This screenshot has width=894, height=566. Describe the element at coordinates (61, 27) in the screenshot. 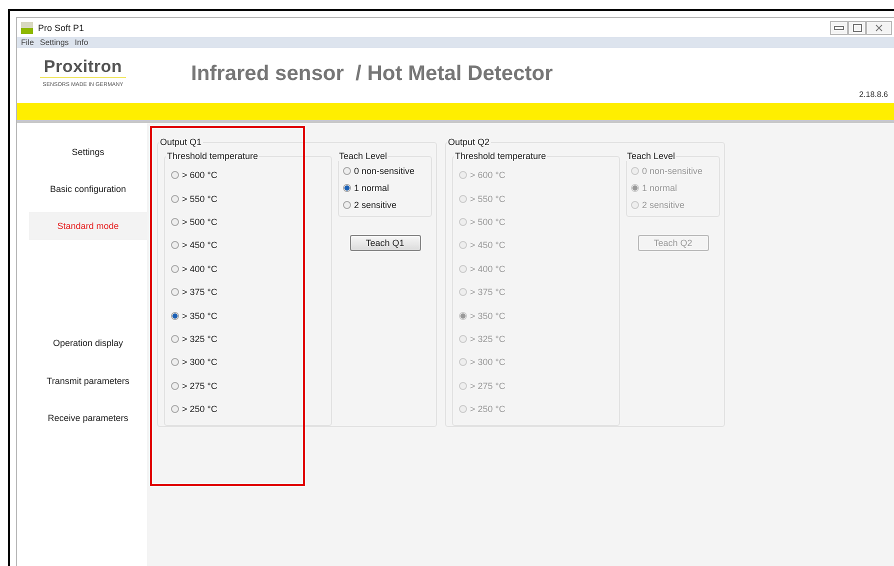

I see `window-title: Pro Soft P1` at that location.